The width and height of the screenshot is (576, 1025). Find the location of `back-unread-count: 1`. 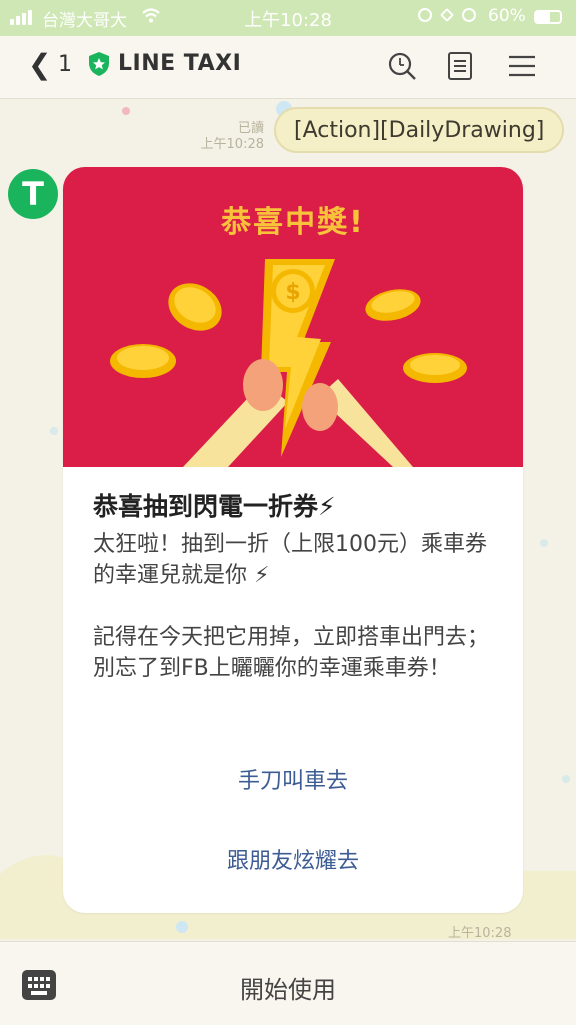

back-unread-count: 1 is located at coordinates (65, 64).